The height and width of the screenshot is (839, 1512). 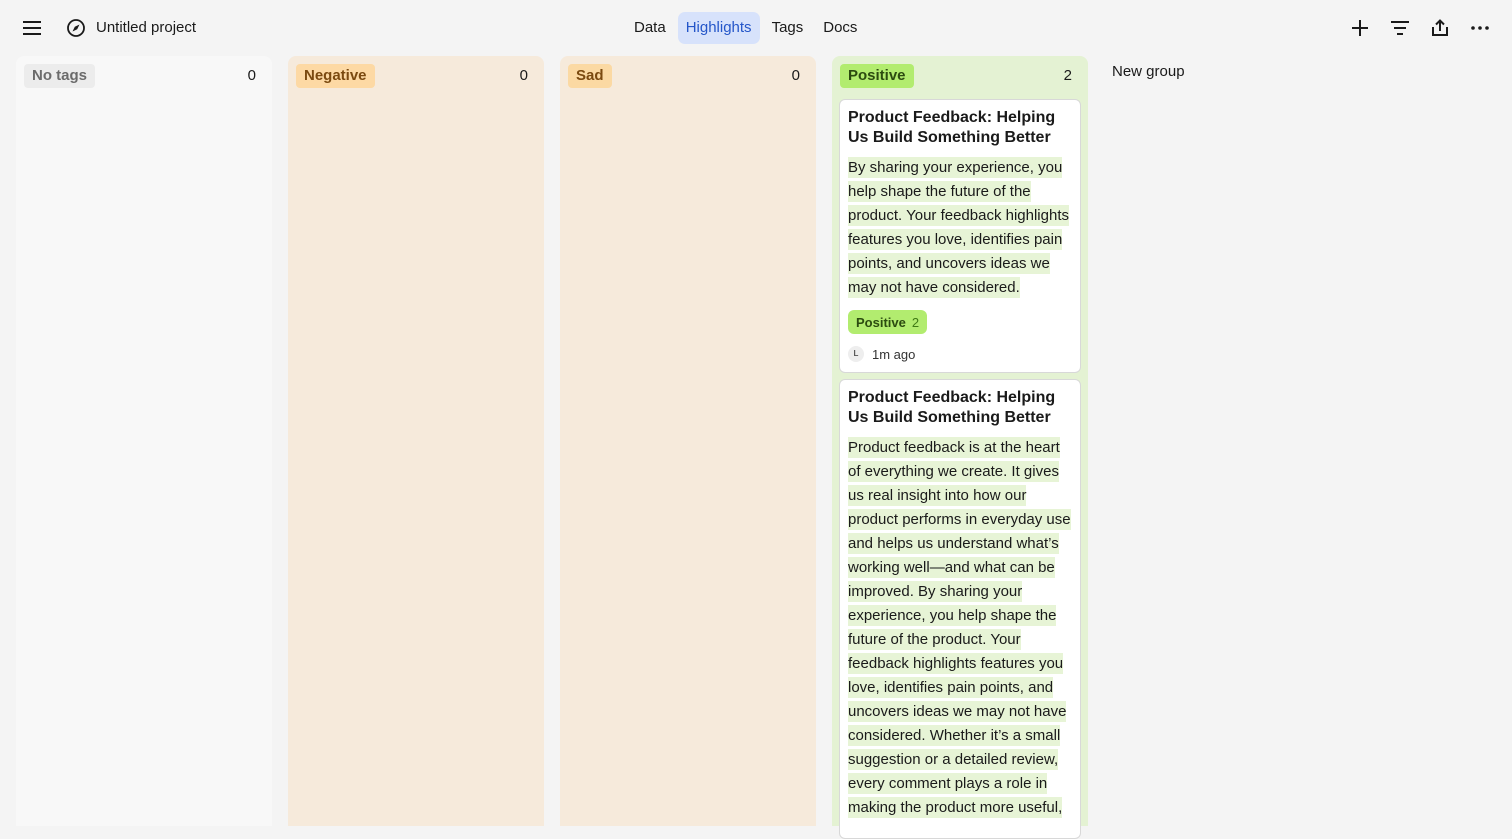 I want to click on compass-icon, so click(x=76, y=28).